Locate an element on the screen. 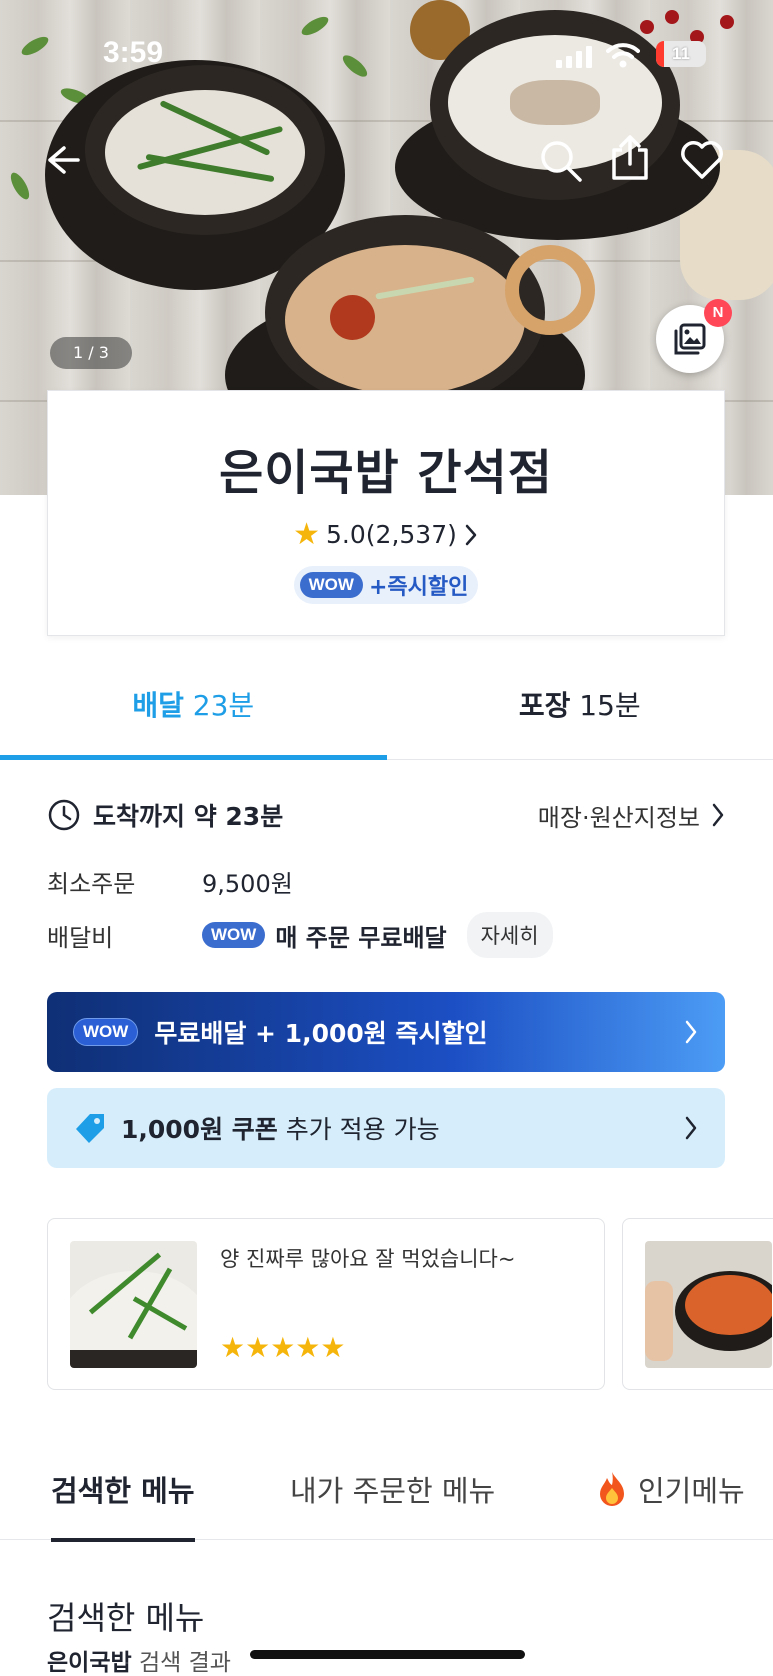  clock-icon is located at coordinates (64, 815).